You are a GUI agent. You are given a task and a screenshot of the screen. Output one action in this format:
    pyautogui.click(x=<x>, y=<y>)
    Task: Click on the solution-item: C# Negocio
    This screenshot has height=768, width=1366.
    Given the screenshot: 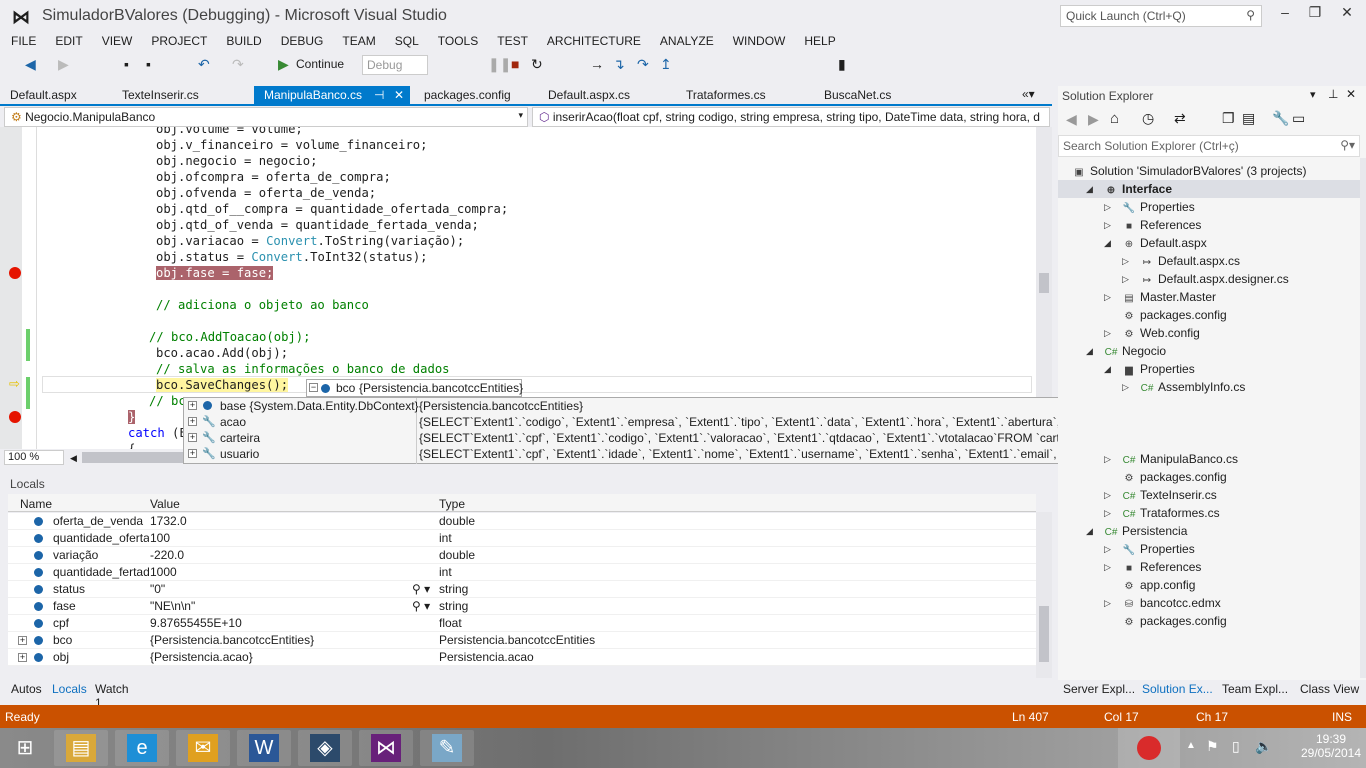 What is the action you would take?
    pyautogui.click(x=1135, y=351)
    